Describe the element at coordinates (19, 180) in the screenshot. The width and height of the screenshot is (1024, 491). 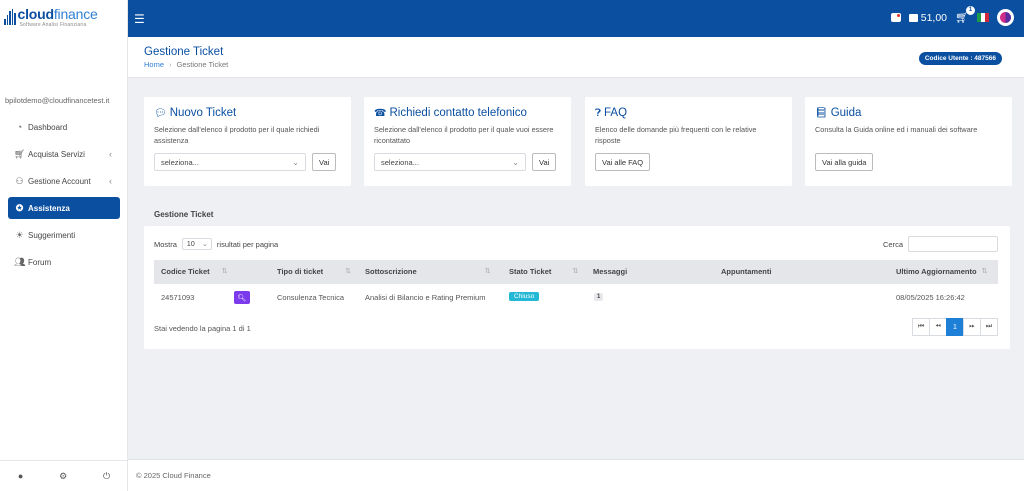
I see `user-icon: ⚇` at that location.